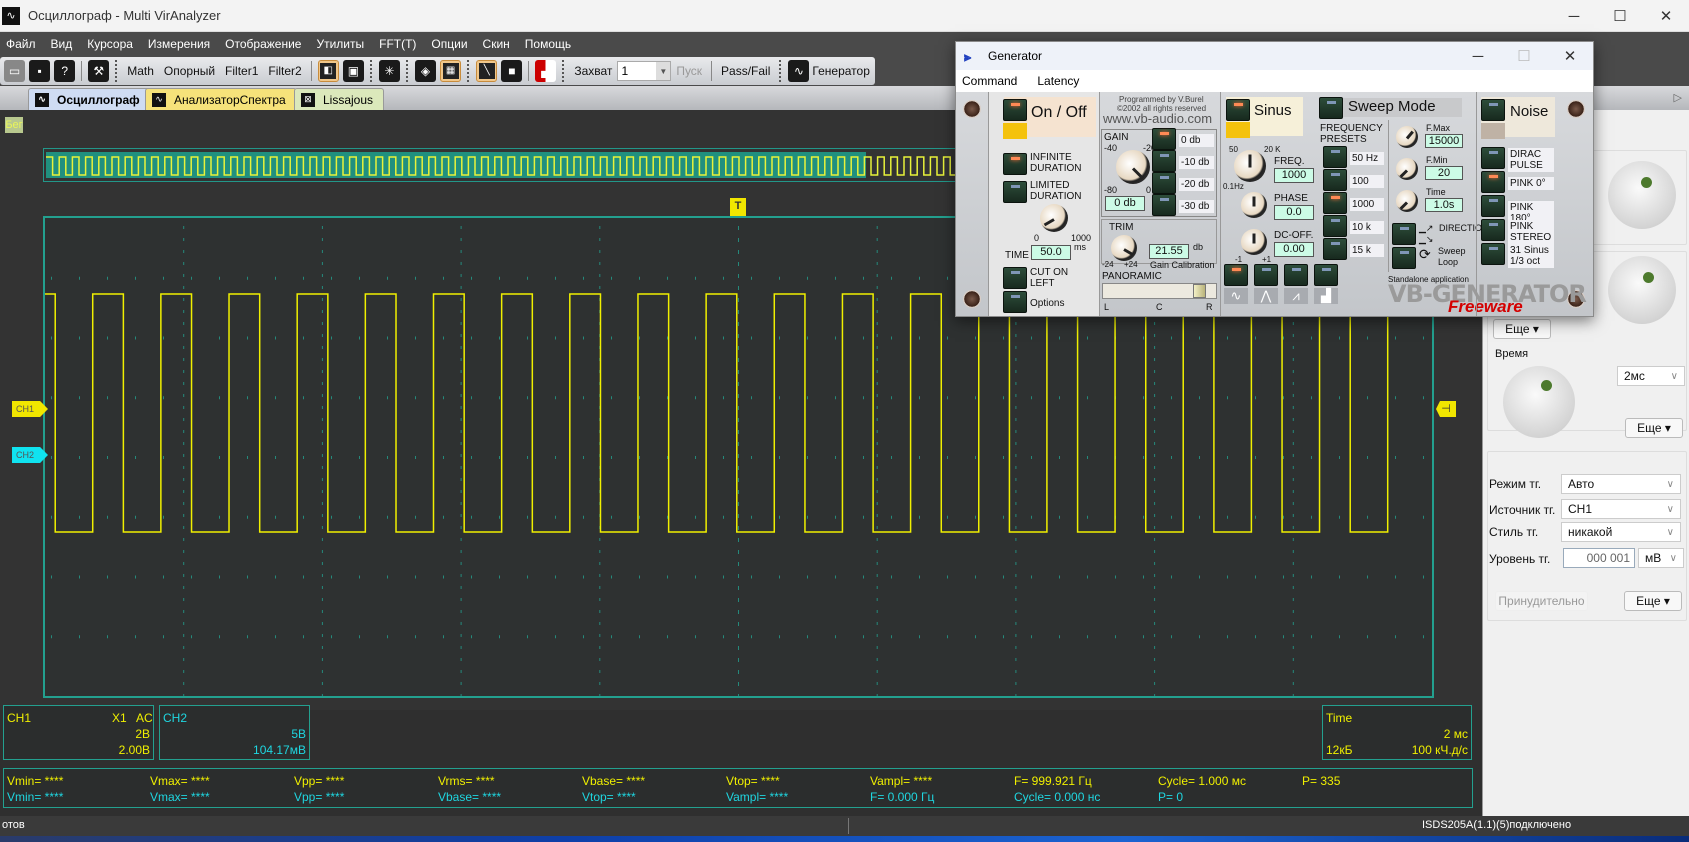 Image resolution: width=1689 pixels, height=842 pixels. Describe the element at coordinates (1654, 428) in the screenshot. I see `more-button-2: Еще ▾` at that location.